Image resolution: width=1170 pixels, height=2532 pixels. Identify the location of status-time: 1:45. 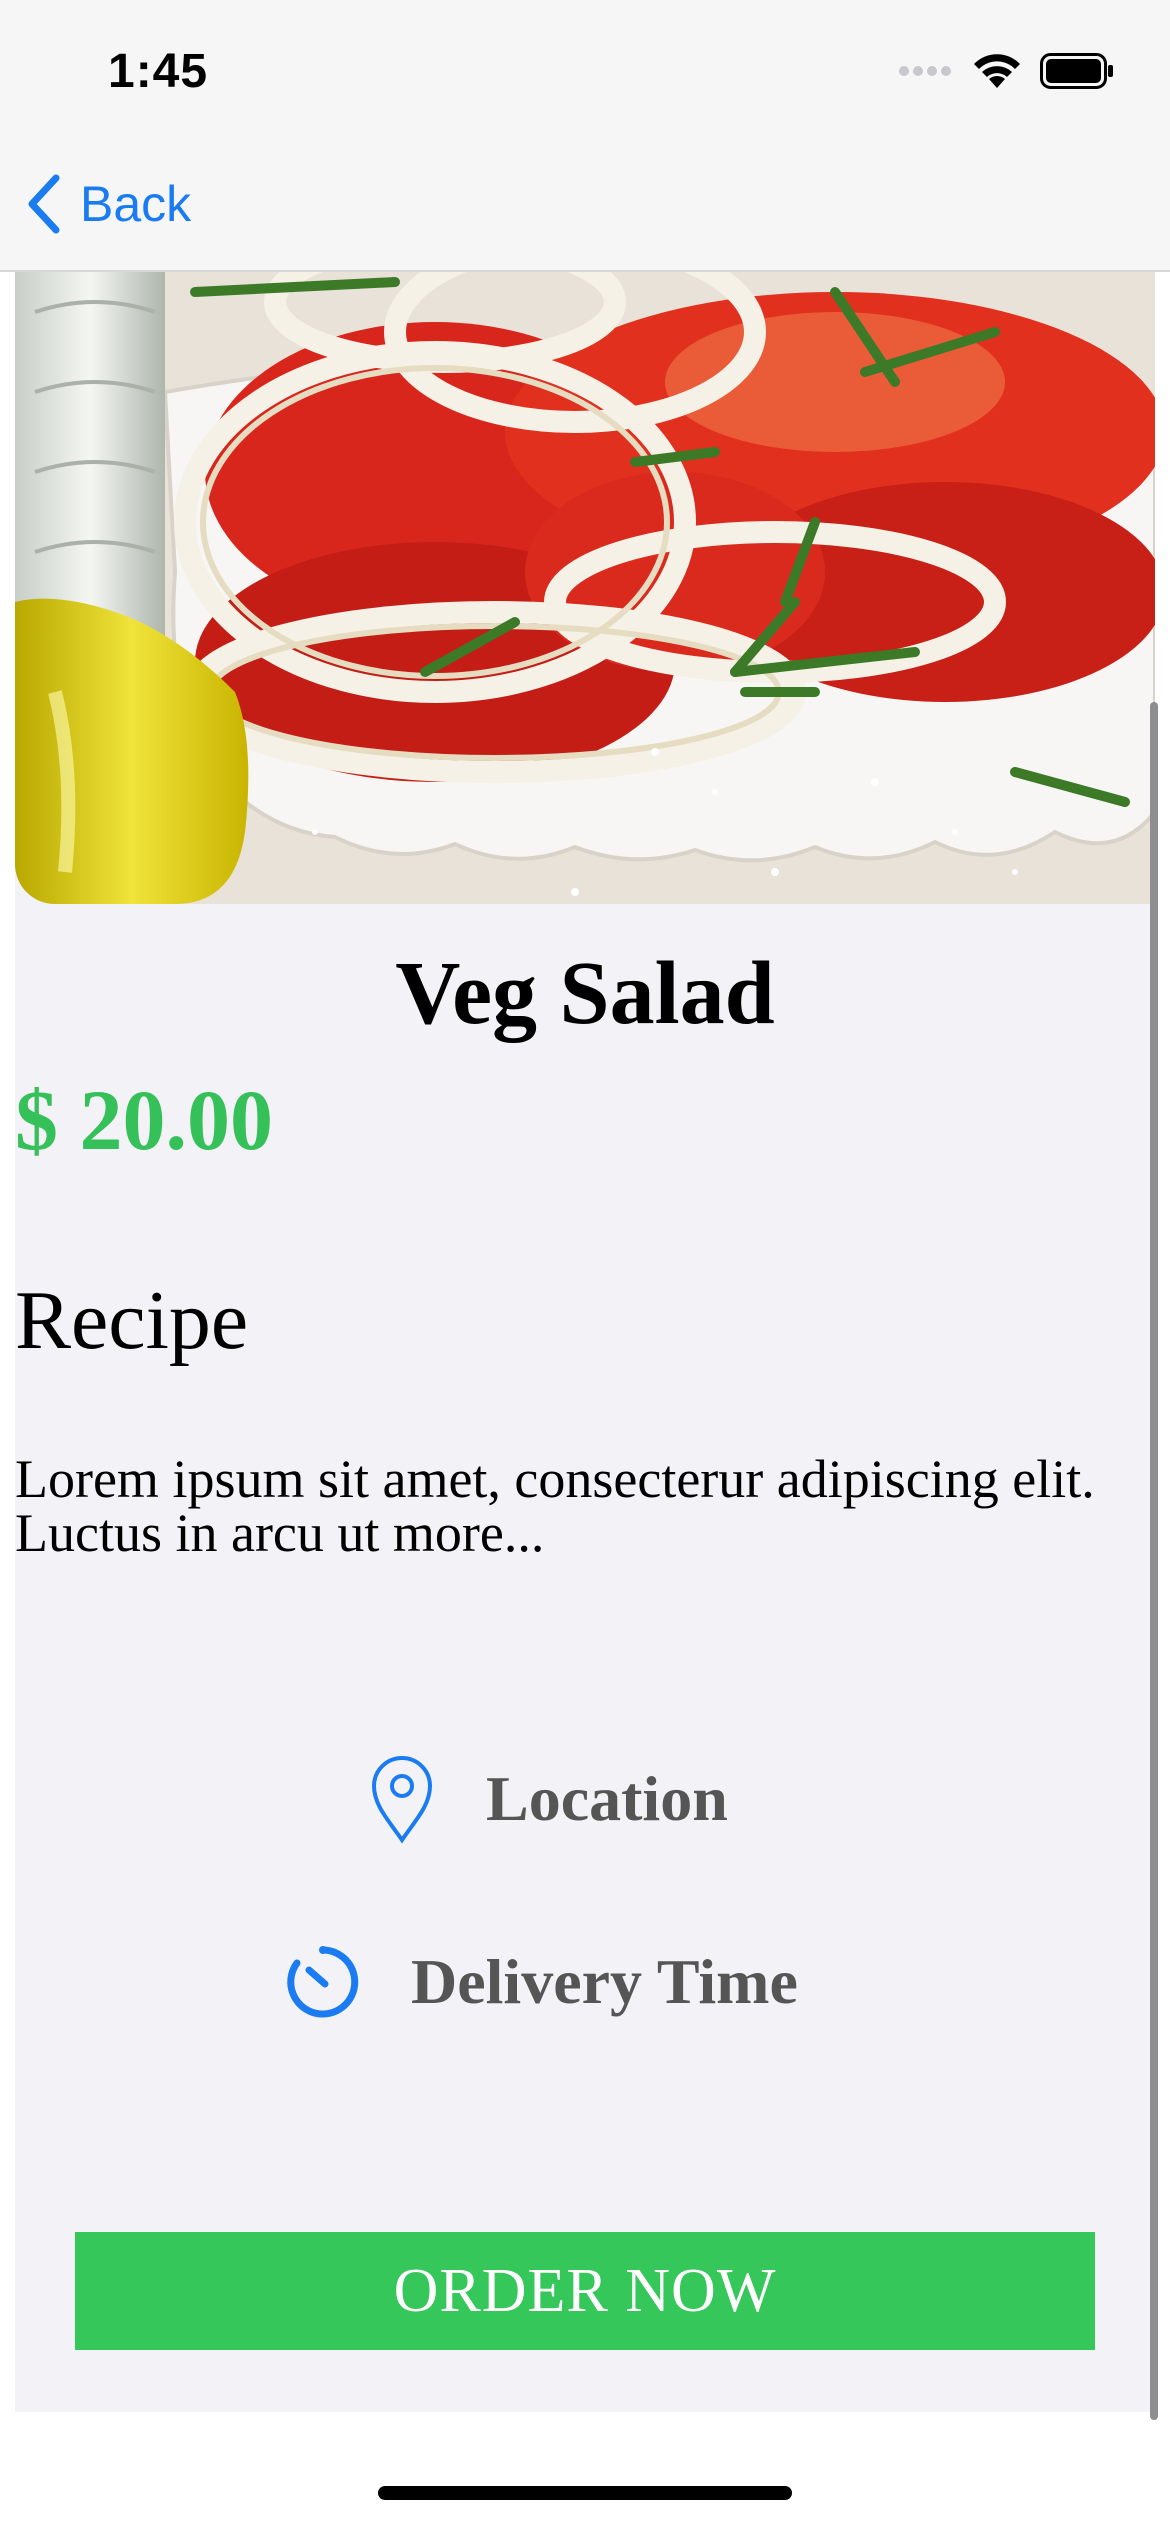
(158, 71).